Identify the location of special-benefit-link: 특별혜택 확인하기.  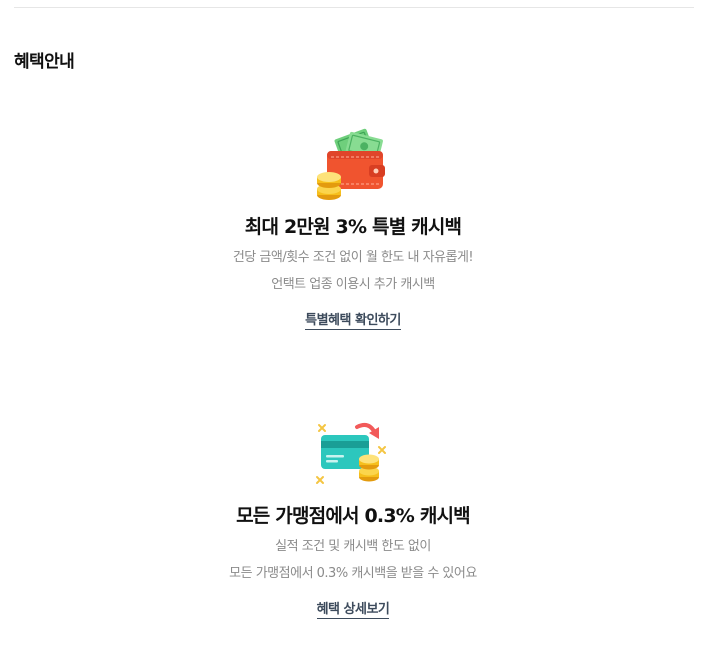
(353, 319).